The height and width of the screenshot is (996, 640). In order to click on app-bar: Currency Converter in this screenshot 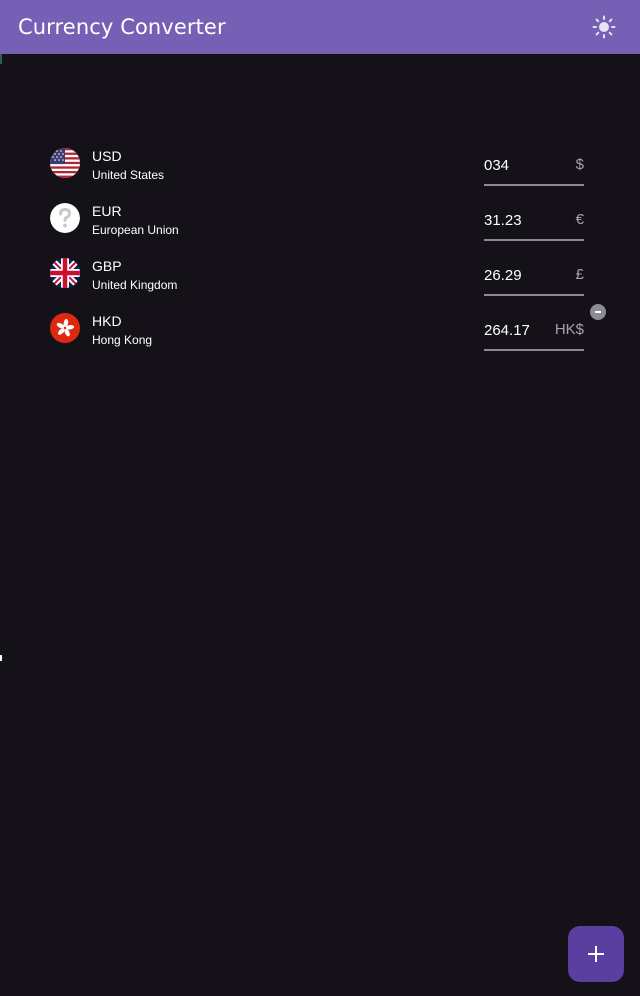, I will do `click(320, 27)`.